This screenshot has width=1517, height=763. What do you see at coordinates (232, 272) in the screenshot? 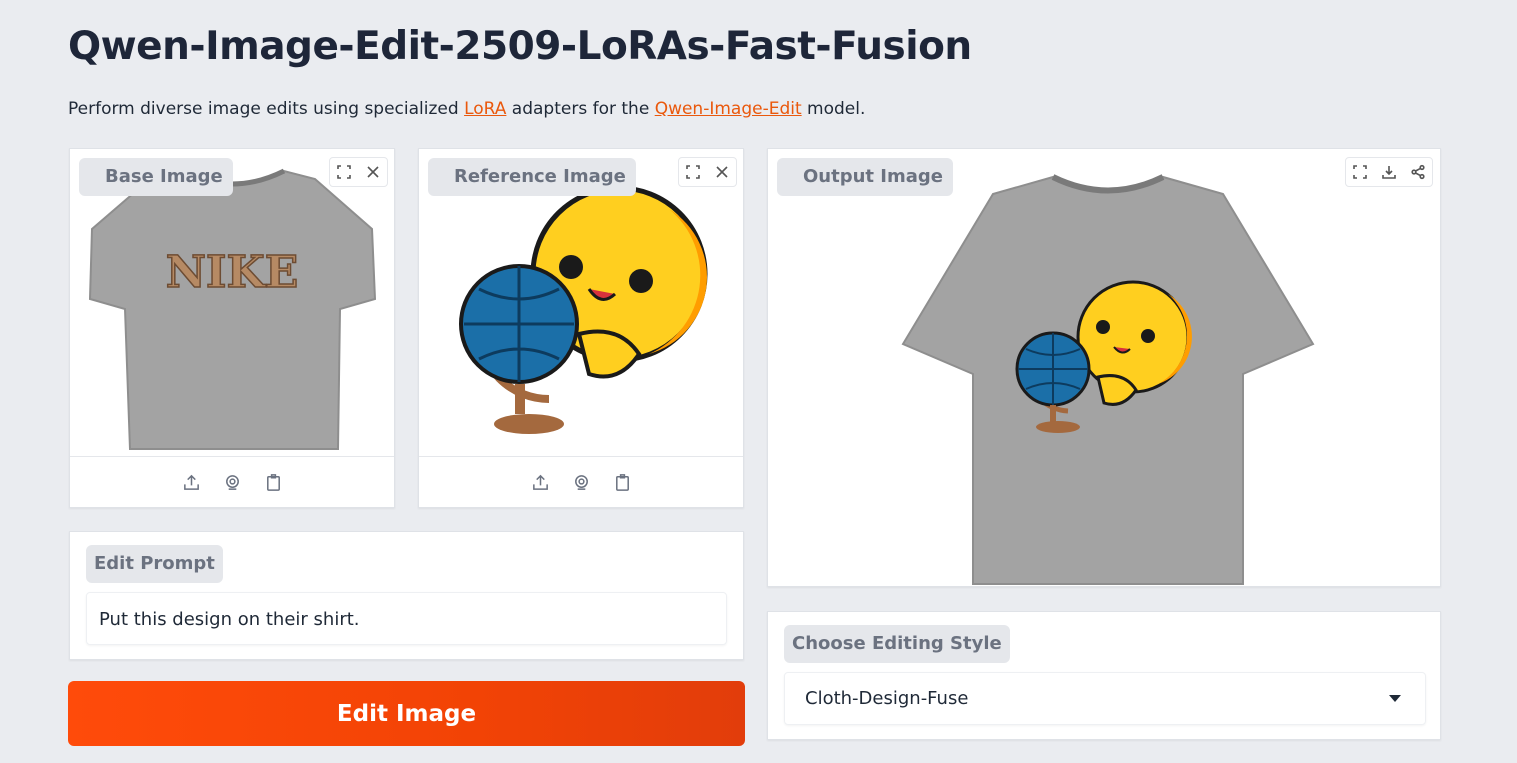
I see `shirt-graphic-text: NIKE` at bounding box center [232, 272].